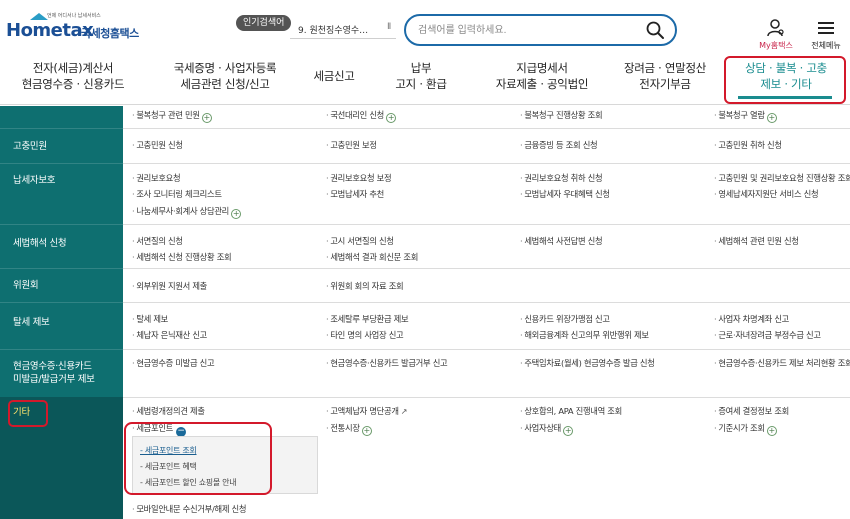 This screenshot has width=850, height=519. I want to click on menu-item-label: 고충민원 취하 신청, so click(750, 145).